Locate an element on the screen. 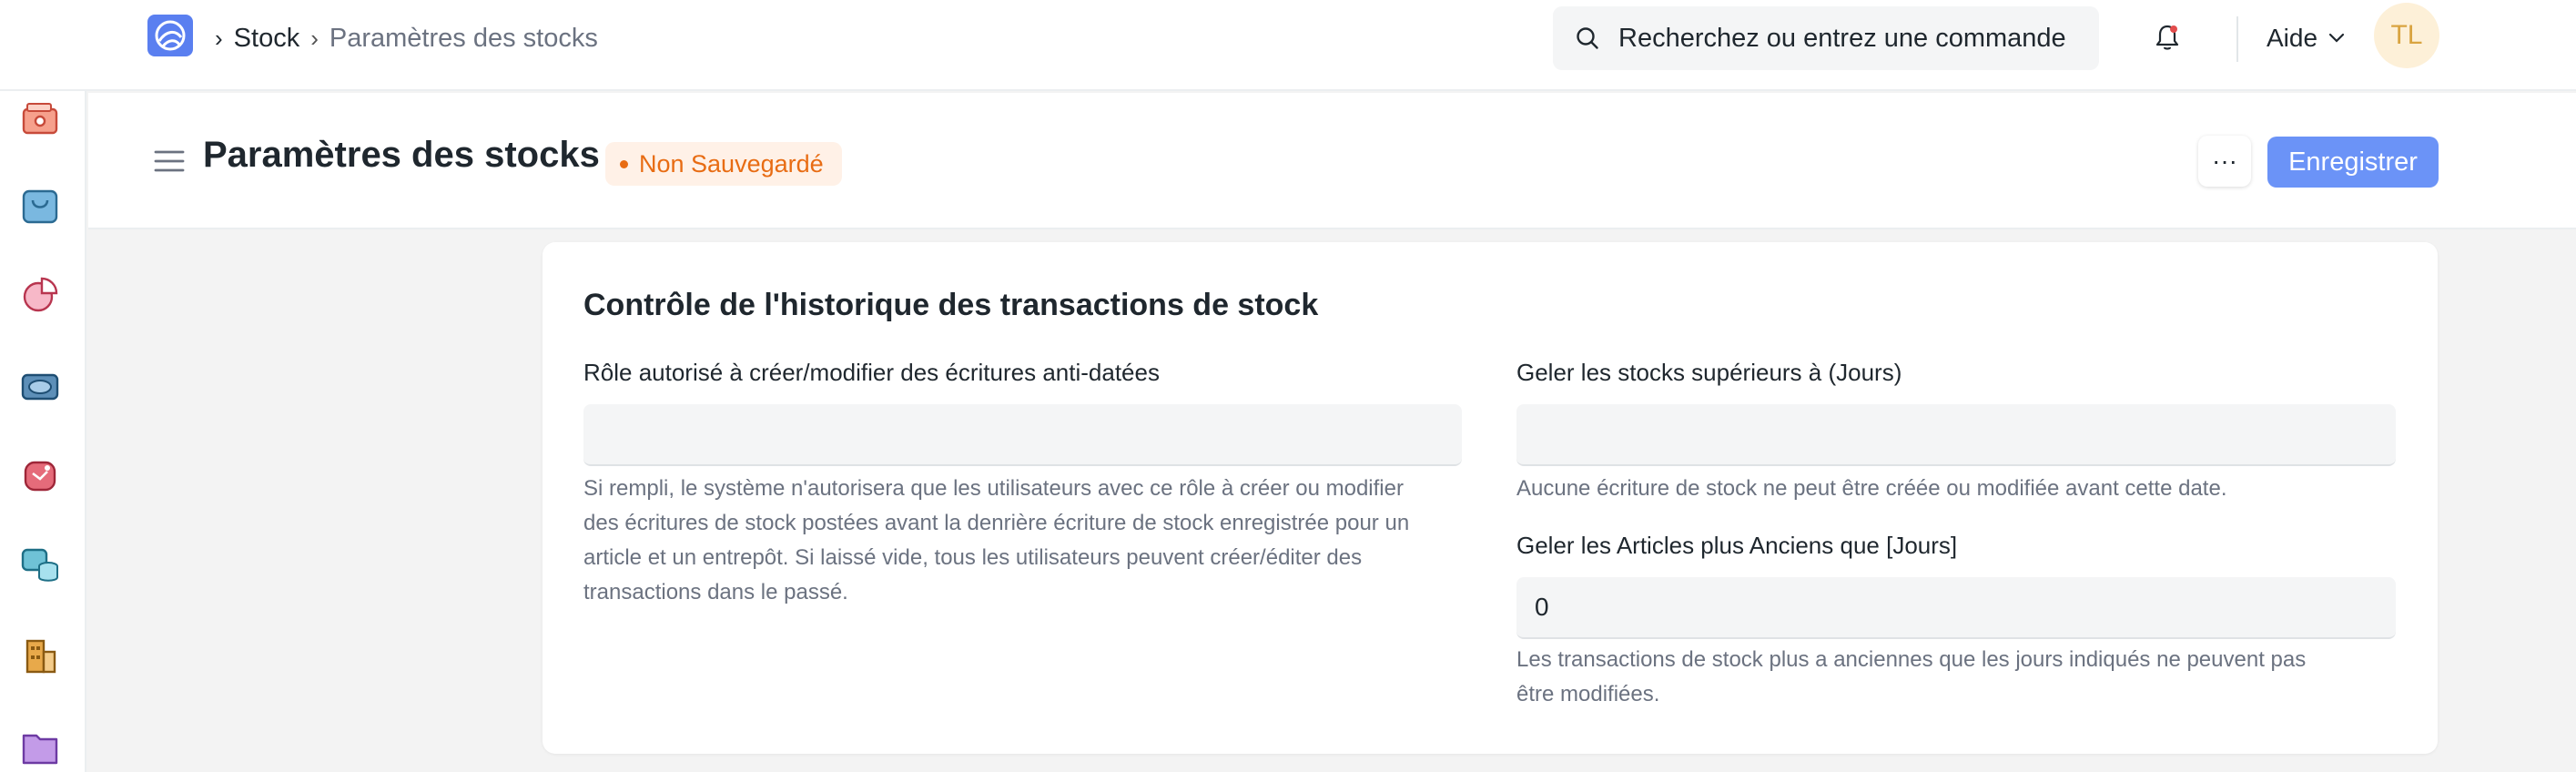  help-dropdown: Aide is located at coordinates (2306, 38).